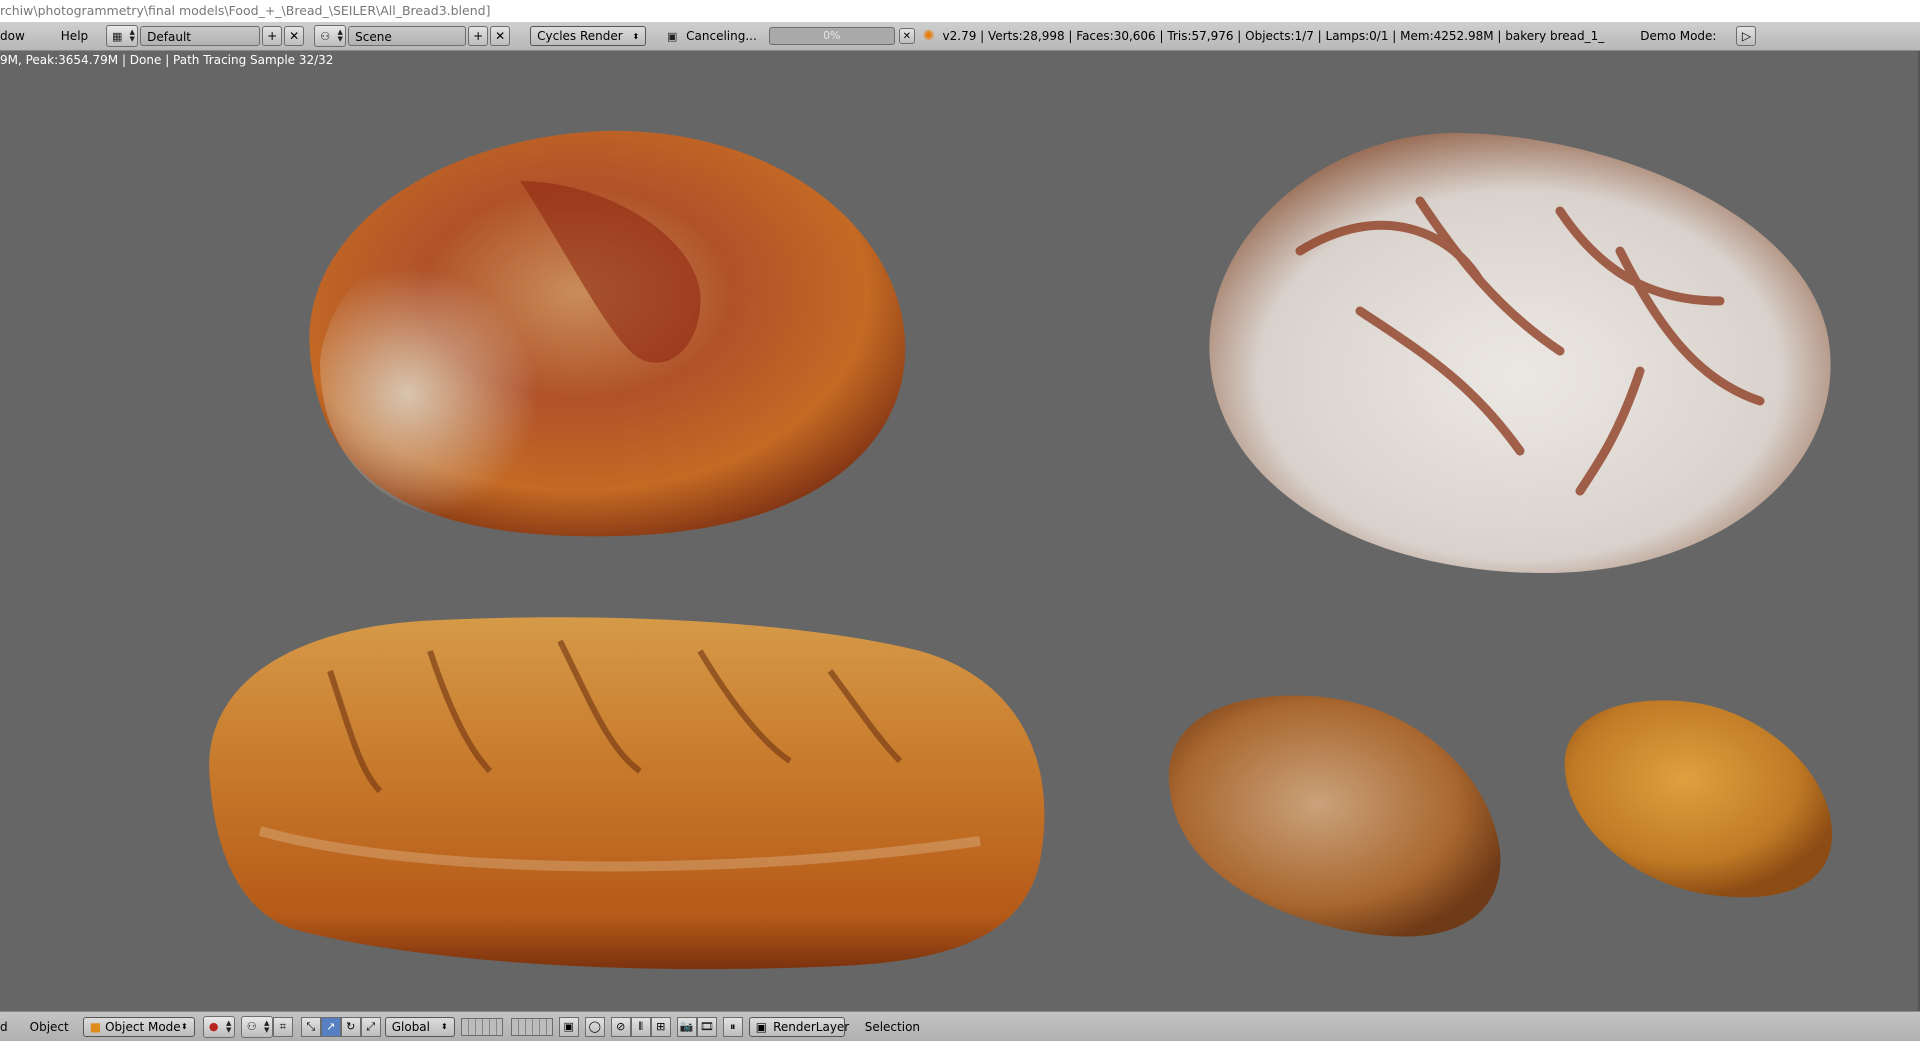  Describe the element at coordinates (143, 1026) in the screenshot. I see `mode-label: Object Mode` at that location.